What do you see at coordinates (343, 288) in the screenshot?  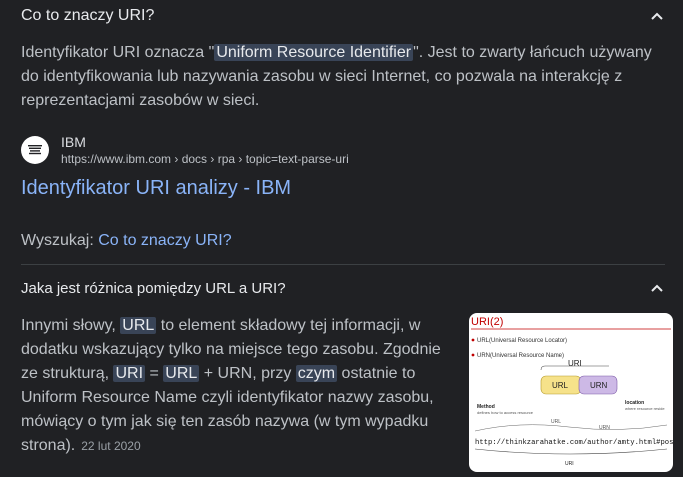 I see `faq-question-2: Jaka jest różnica pomiędzy URL a URI?` at bounding box center [343, 288].